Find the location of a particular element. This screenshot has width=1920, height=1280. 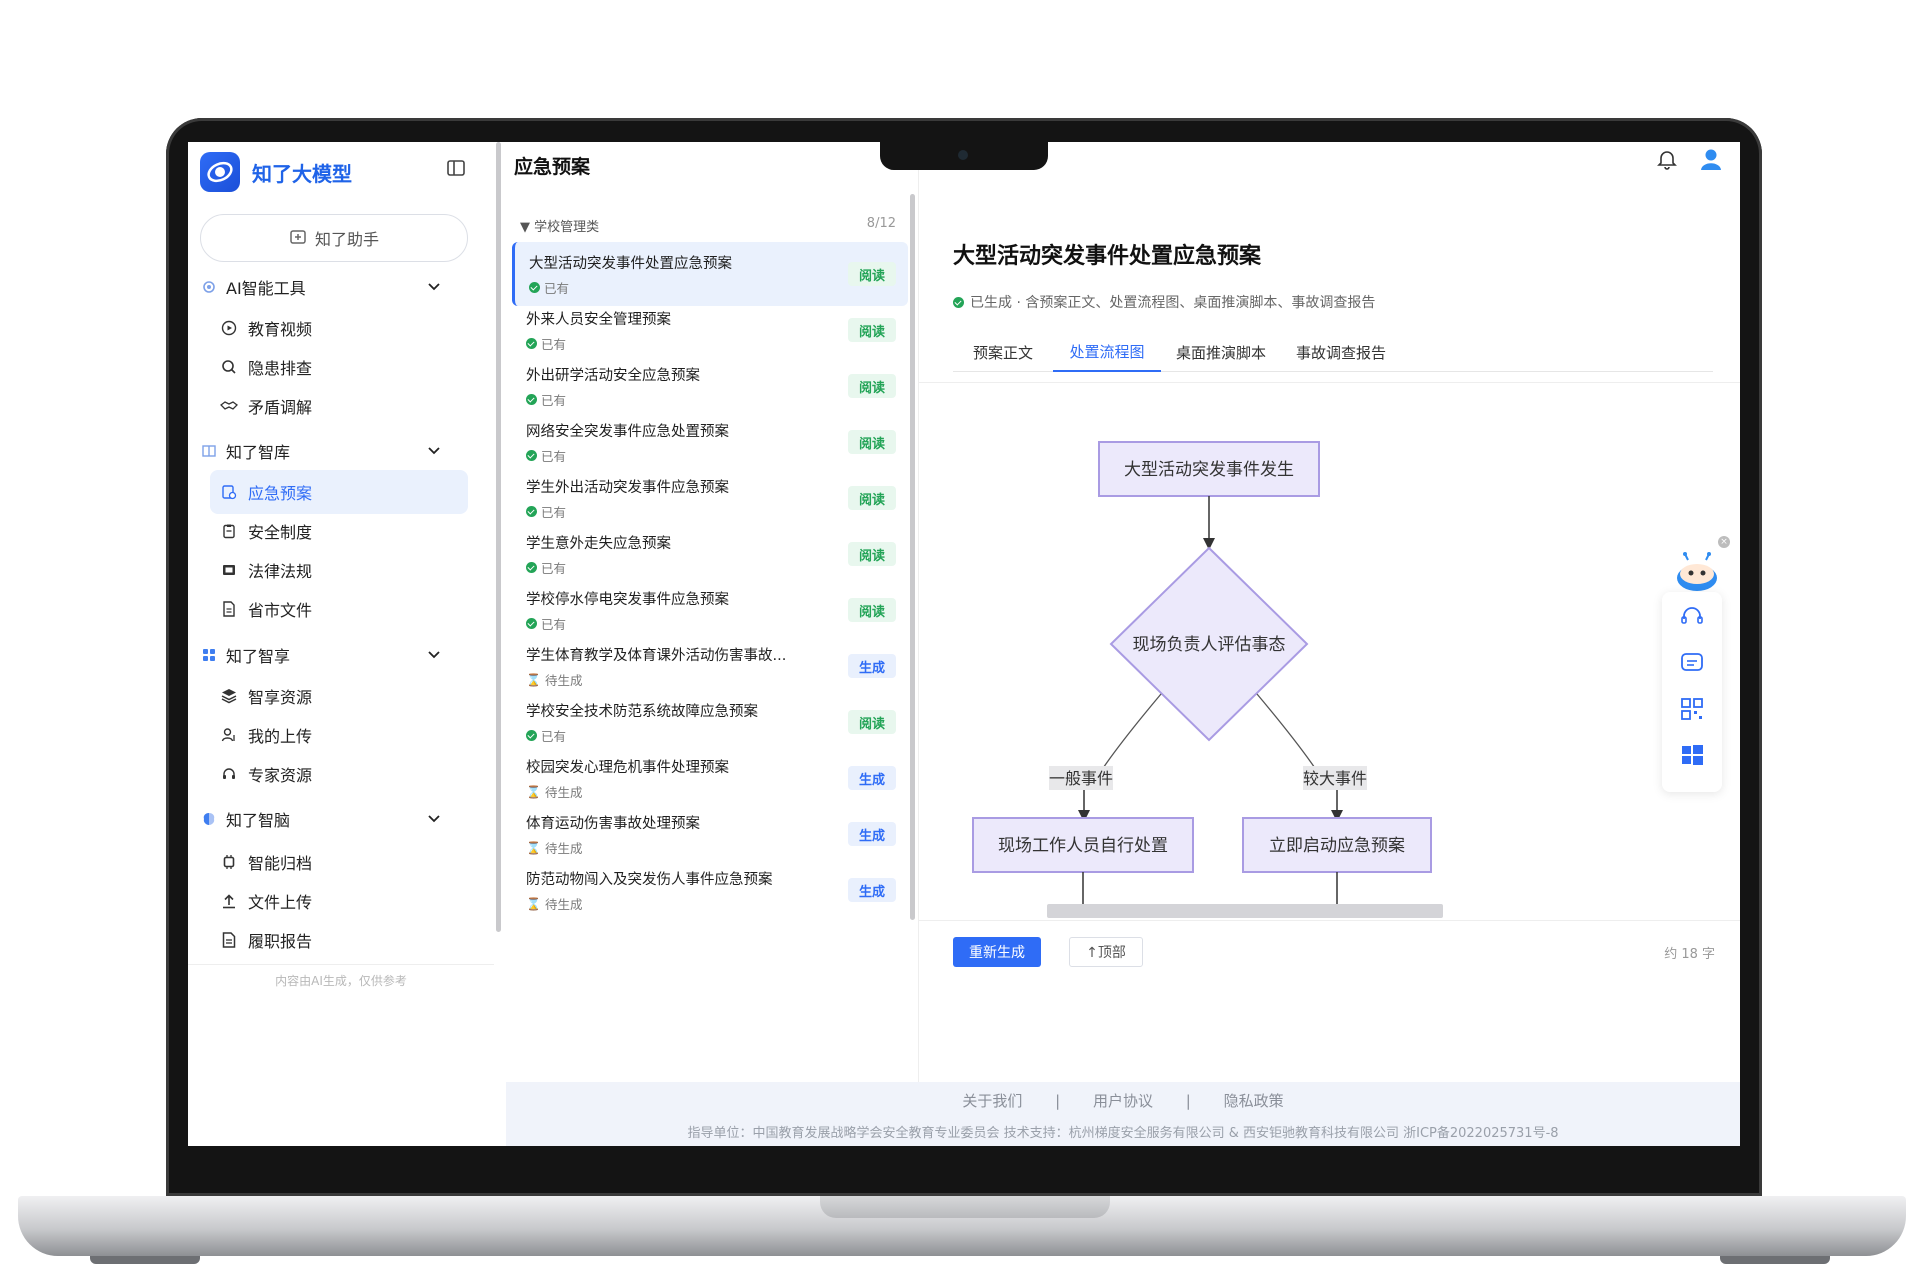

sidebar-item-label: 智享资源 is located at coordinates (280, 697).